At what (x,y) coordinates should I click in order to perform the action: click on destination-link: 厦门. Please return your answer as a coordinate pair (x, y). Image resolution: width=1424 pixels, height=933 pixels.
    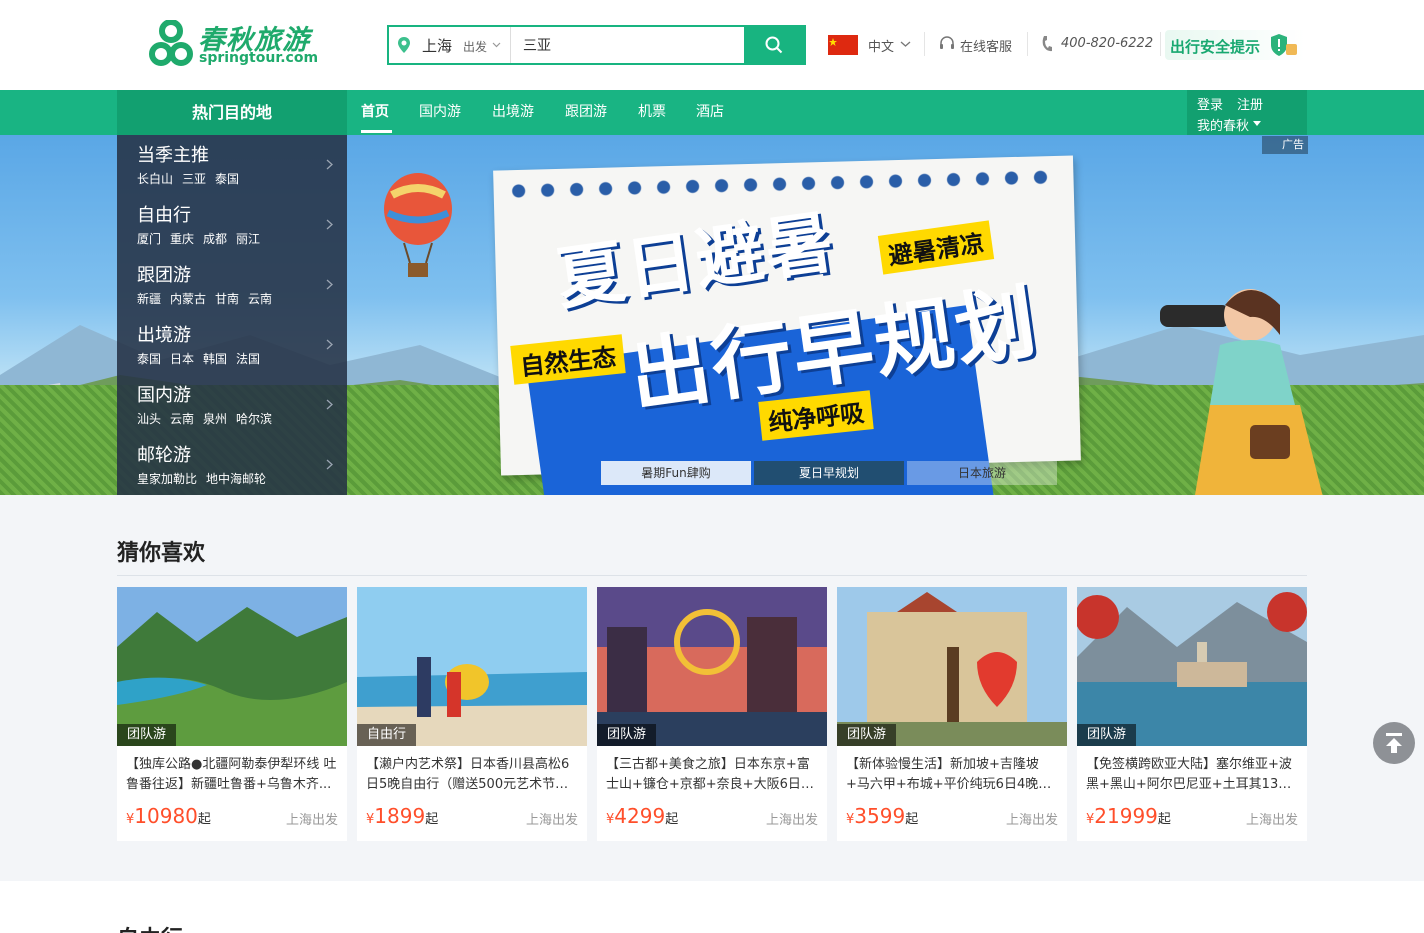
    Looking at the image, I should click on (149, 239).